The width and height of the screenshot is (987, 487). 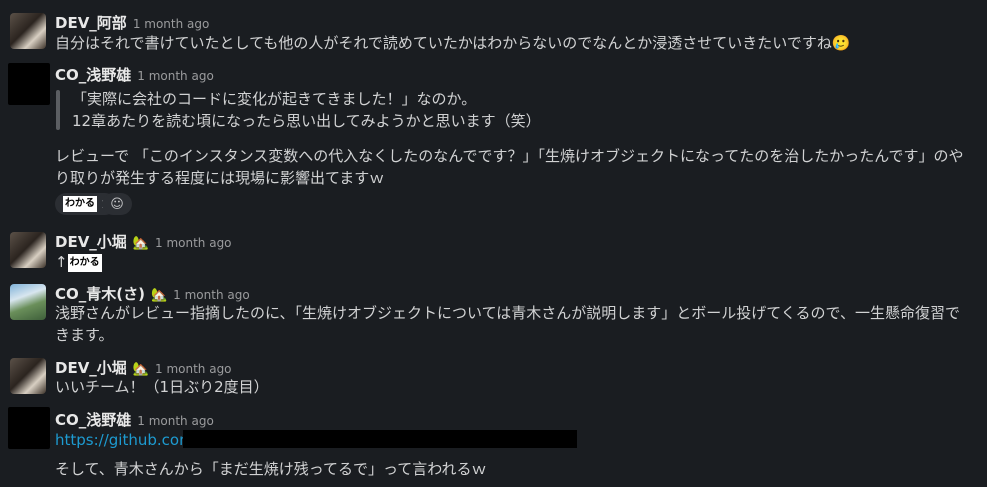 What do you see at coordinates (274, 99) in the screenshot?
I see `quote-line: 「実際に会社のコードに変化が起きてきました！」なのか。` at bounding box center [274, 99].